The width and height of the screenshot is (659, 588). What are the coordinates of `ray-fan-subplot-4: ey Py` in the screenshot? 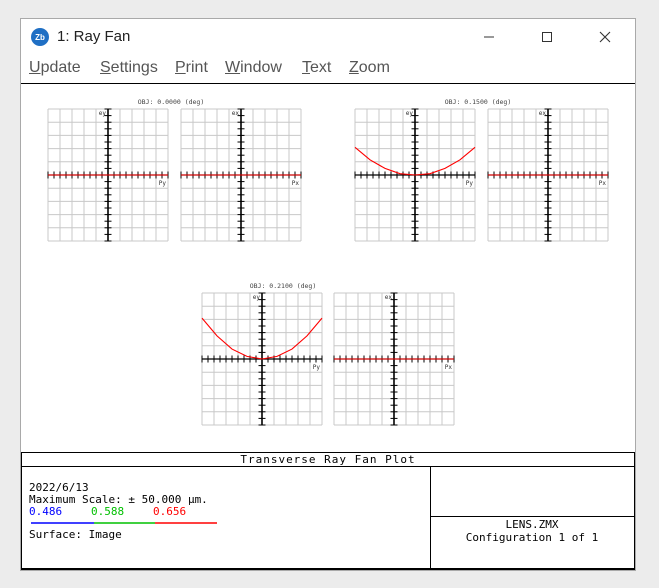 It's located at (262, 359).